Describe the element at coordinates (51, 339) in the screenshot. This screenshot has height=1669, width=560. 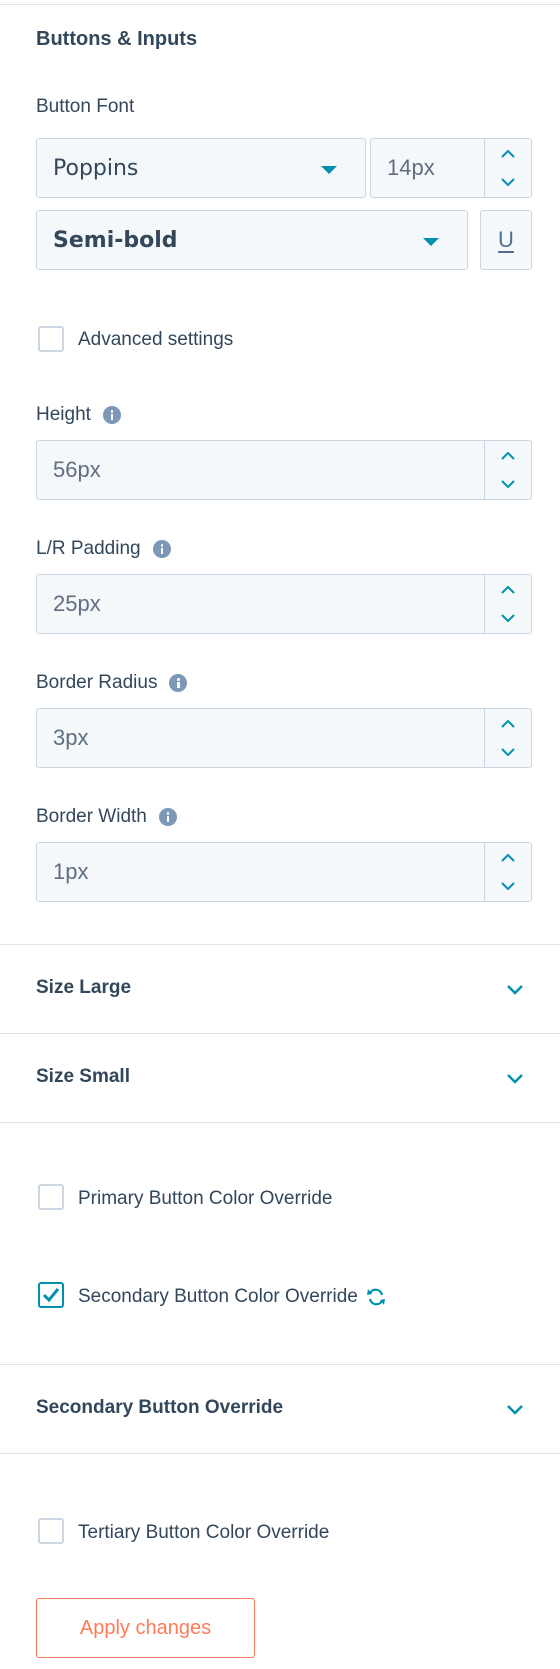
I see `advanced-settings-checkbox` at that location.